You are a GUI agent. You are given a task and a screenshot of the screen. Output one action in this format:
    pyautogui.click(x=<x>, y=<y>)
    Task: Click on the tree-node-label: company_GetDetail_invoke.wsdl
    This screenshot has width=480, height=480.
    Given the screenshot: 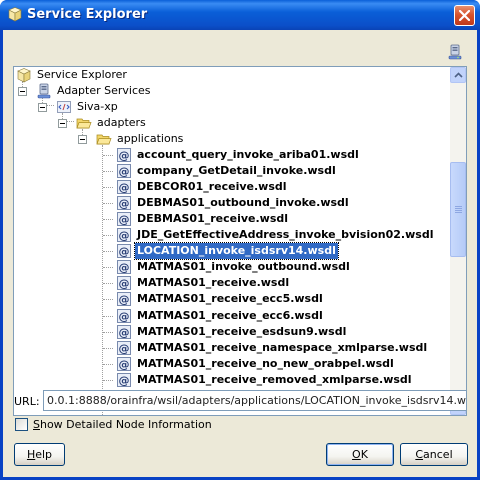 What is the action you would take?
    pyautogui.click(x=236, y=170)
    